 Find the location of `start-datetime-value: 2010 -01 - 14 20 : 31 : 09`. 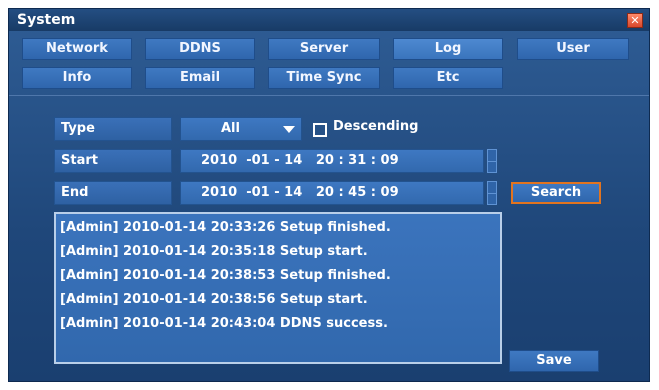

start-datetime-value: 2010 -01 - 14 20 : 31 : 09 is located at coordinates (300, 160).